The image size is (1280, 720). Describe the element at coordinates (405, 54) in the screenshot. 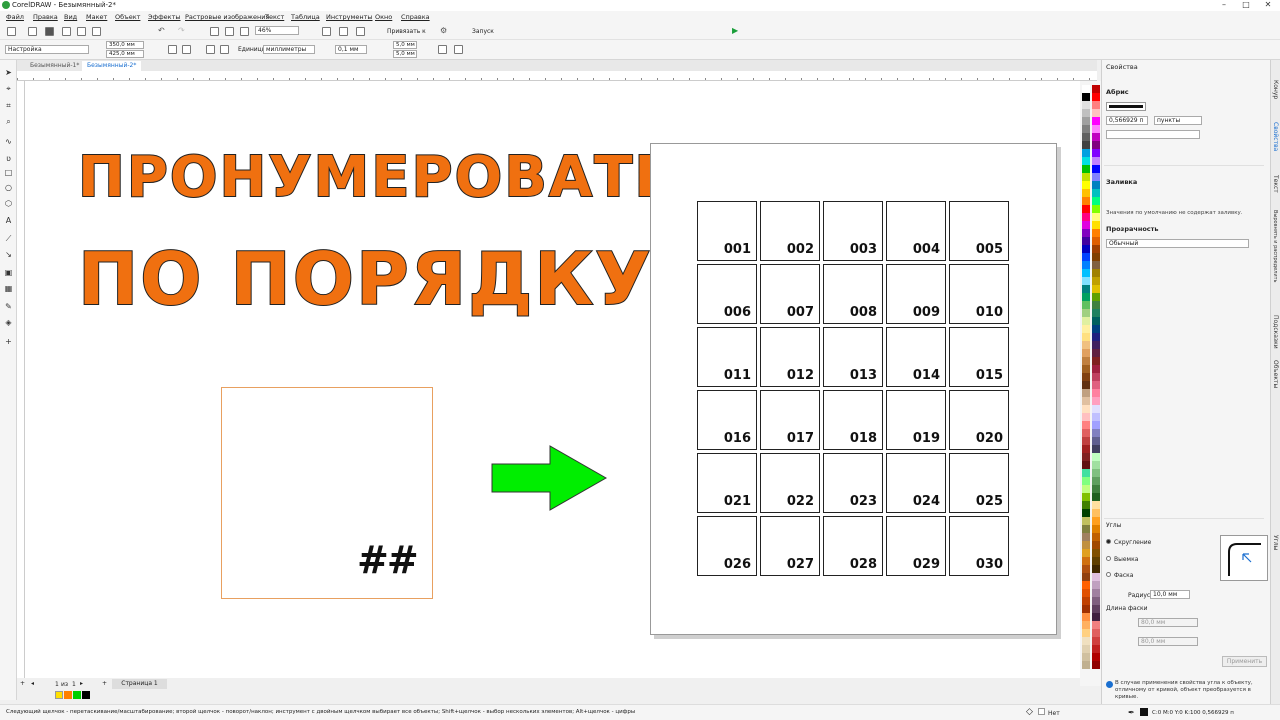

I see `duplicate-y-field: 5,0 мм` at that location.